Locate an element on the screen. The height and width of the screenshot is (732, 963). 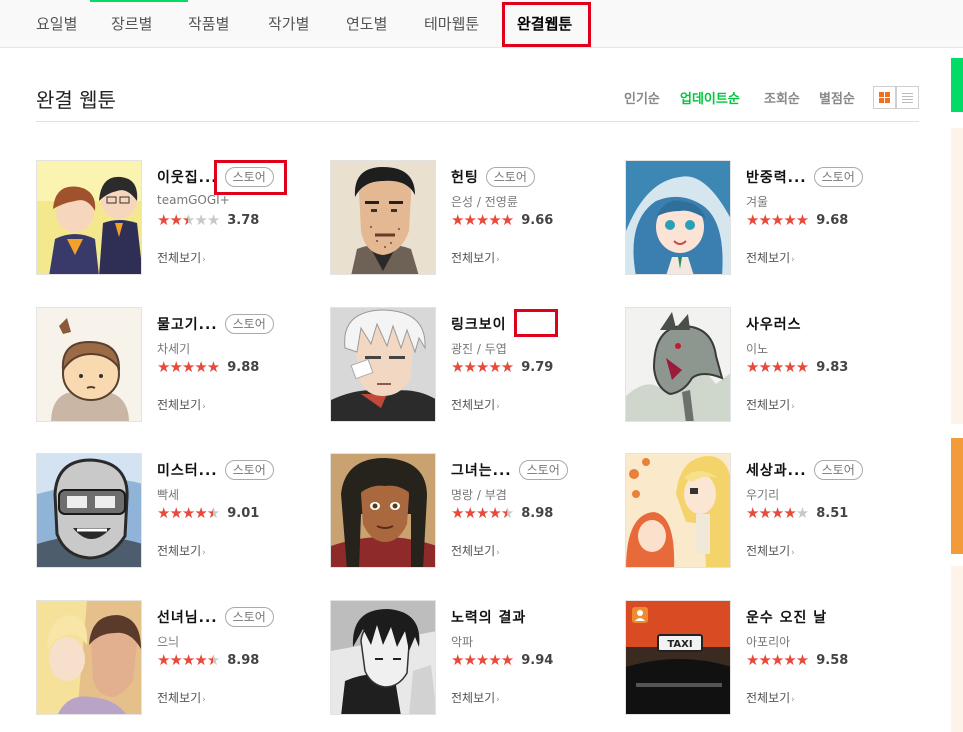
webtoon-card: 그녀는... 스토어 명랑 / 부겸 ★★★★★ 8.98 전체보기› is located at coordinates (470, 511).